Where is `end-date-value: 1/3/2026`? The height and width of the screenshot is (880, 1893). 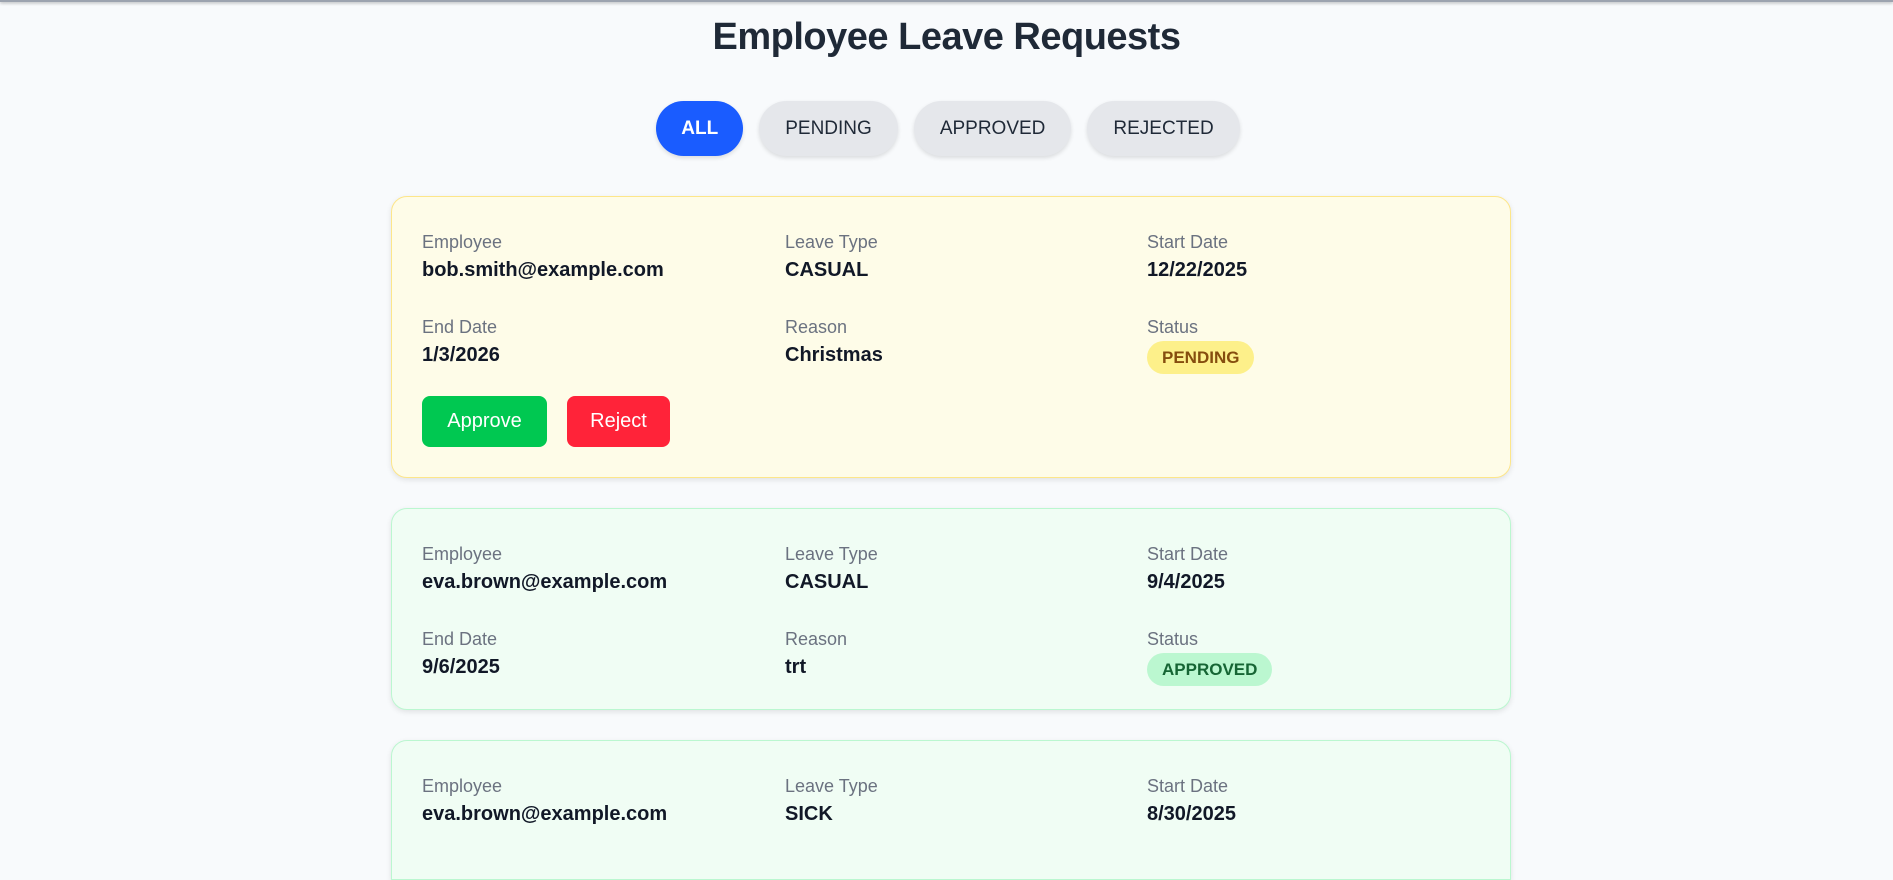 end-date-value: 1/3/2026 is located at coordinates (461, 355).